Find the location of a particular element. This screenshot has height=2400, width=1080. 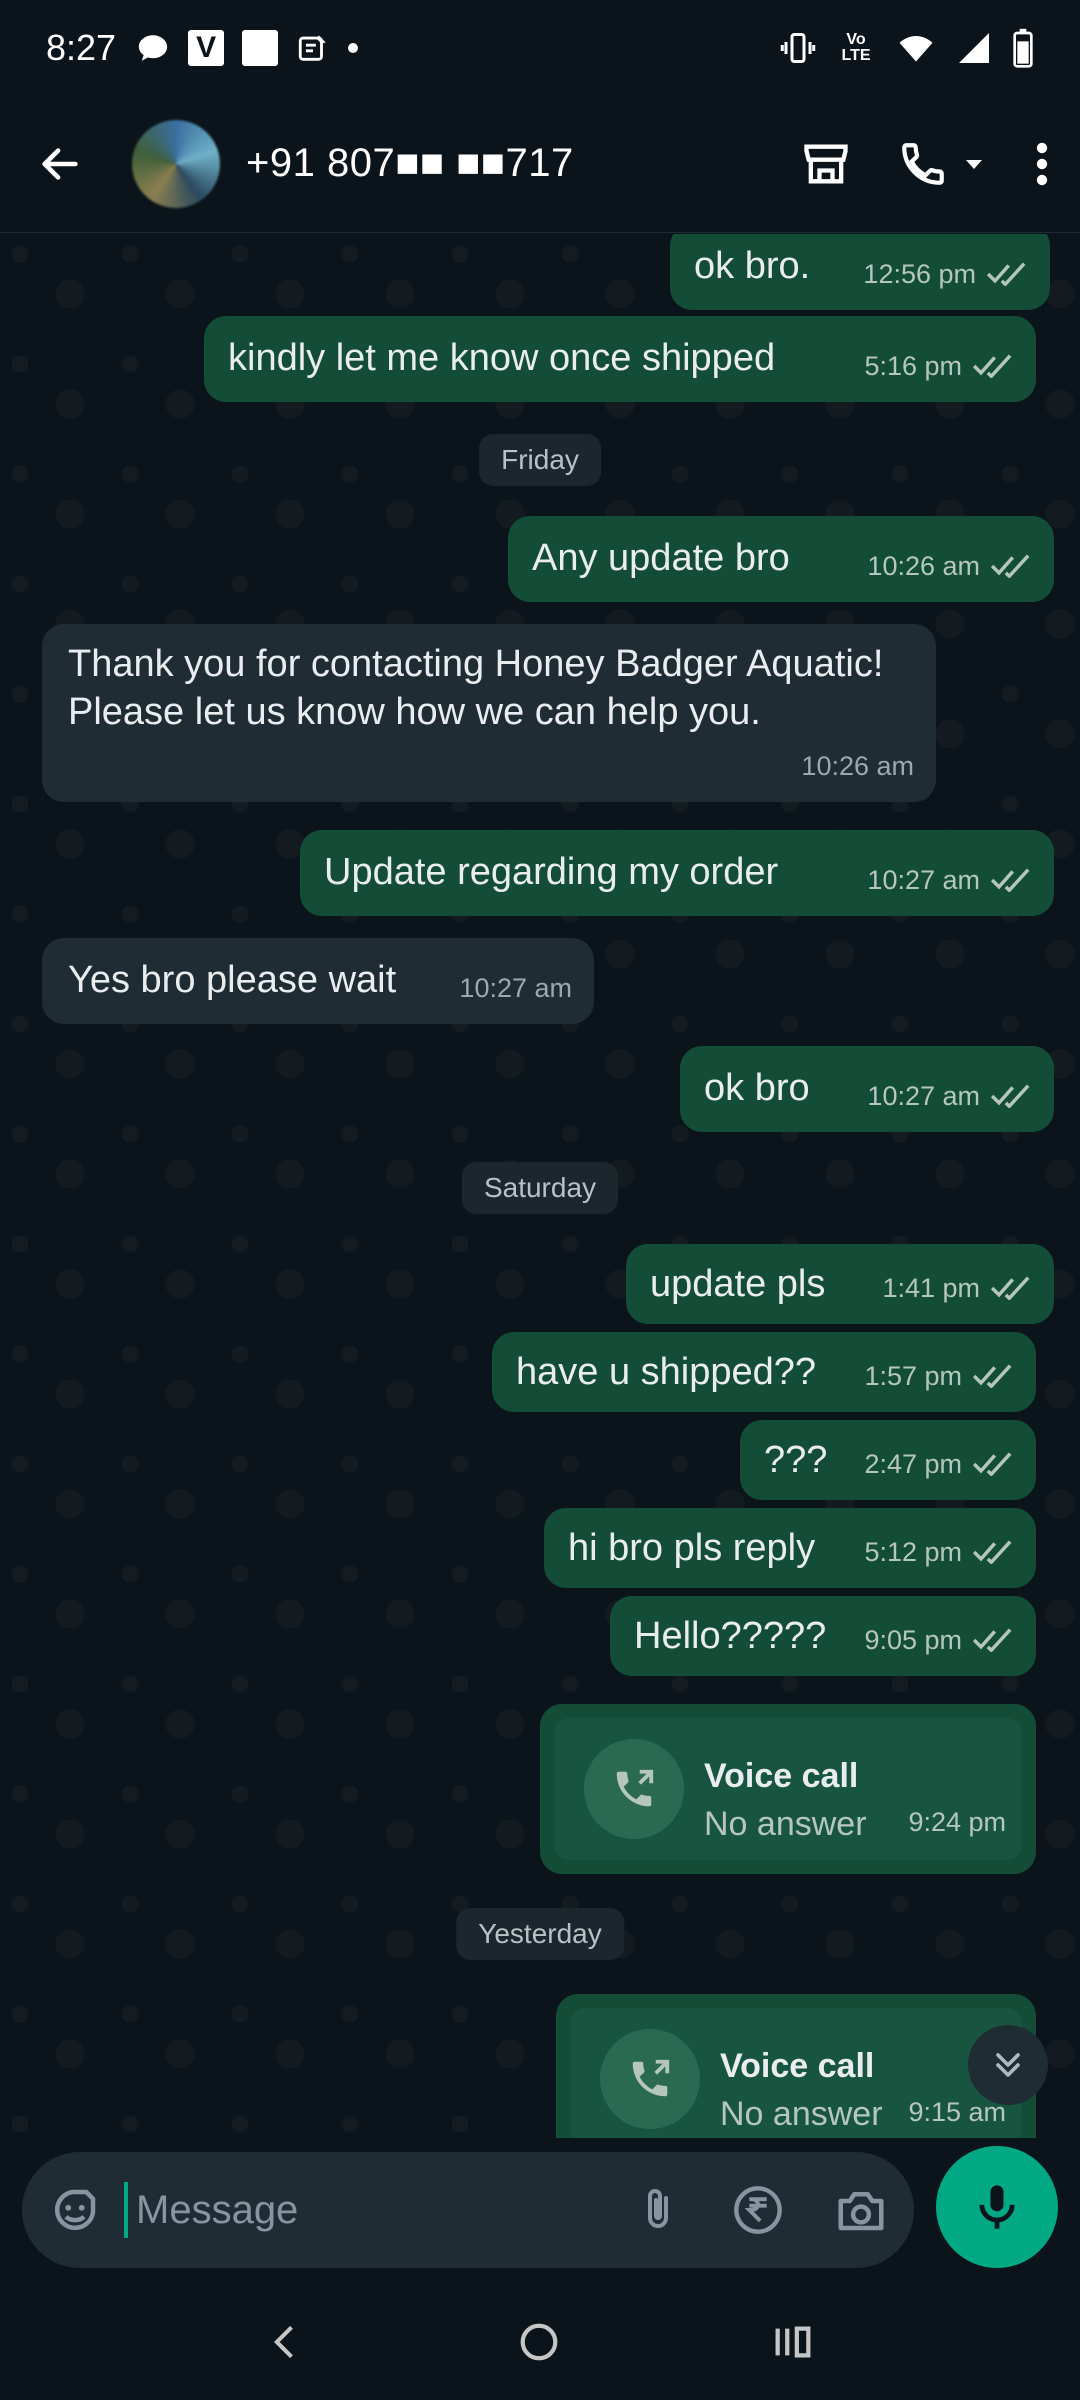

message-time: 9:24 pm is located at coordinates (957, 1822).